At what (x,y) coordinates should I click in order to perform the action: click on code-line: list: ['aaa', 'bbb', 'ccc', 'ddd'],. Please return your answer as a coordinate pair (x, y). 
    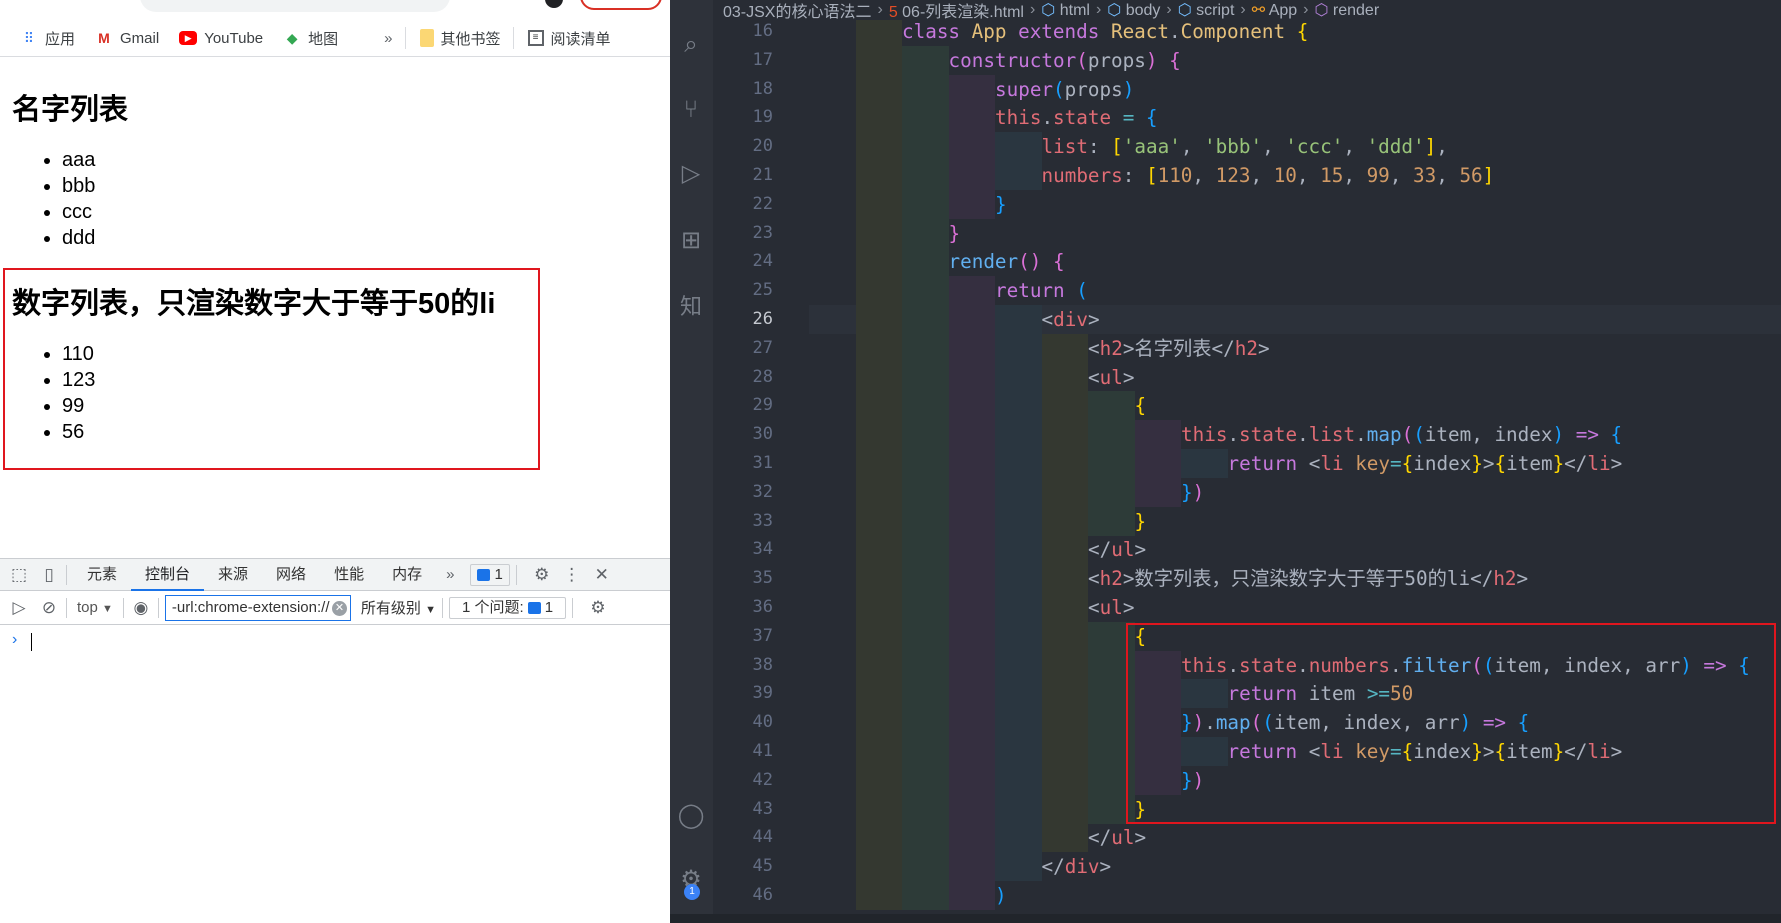
    Looking at the image, I should click on (1295, 147).